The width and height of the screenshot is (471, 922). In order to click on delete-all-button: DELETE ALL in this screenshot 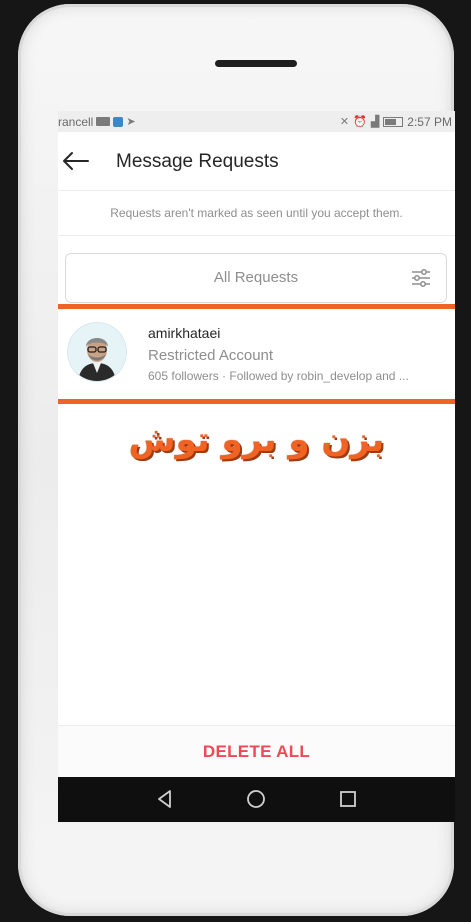, I will do `click(256, 752)`.